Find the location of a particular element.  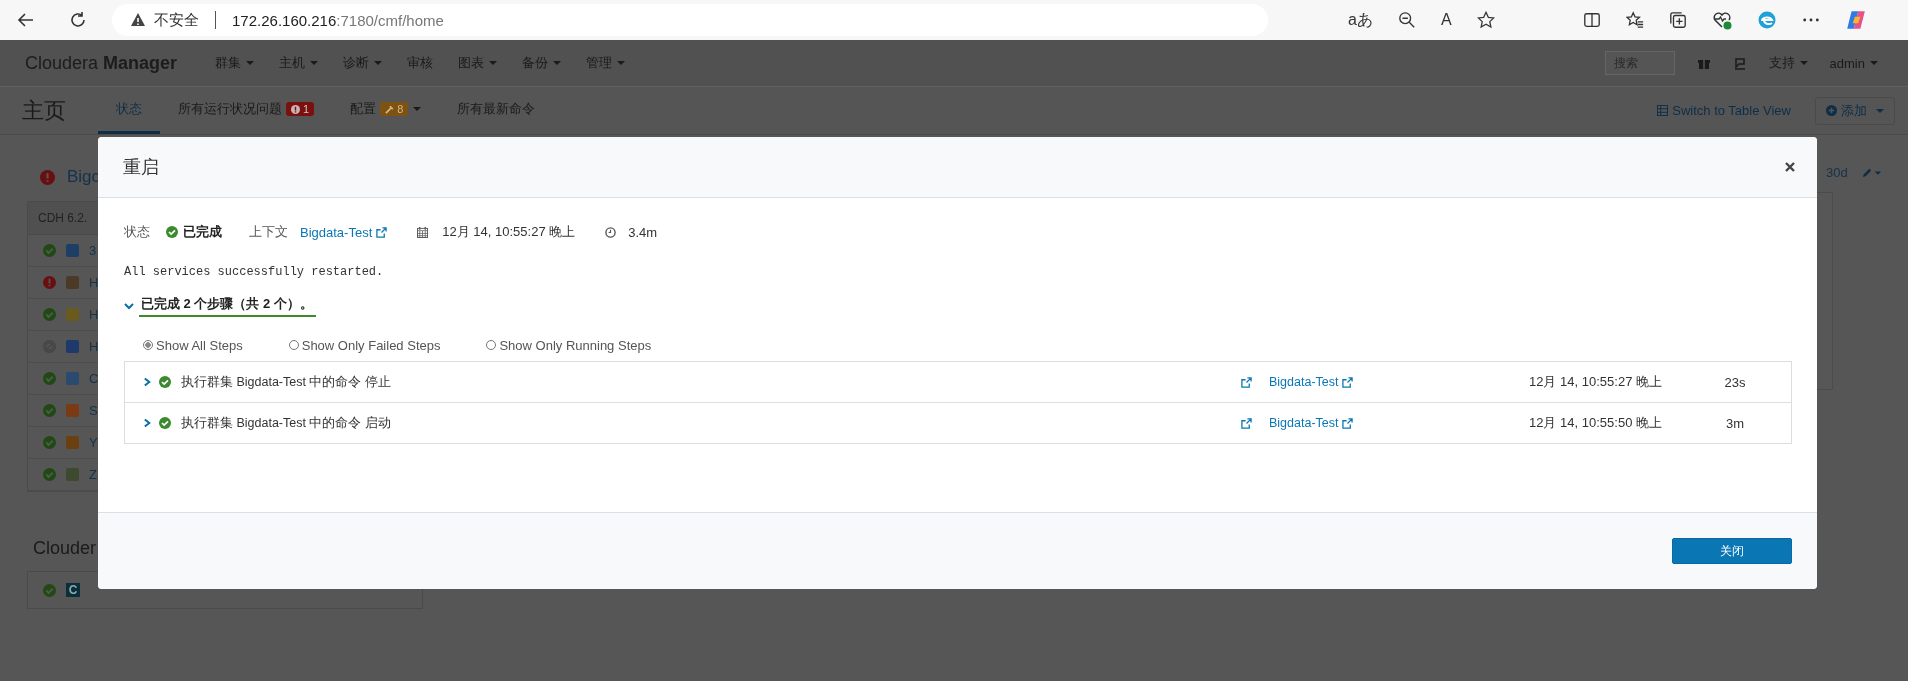

assistant-icon is located at coordinates (1855, 20).